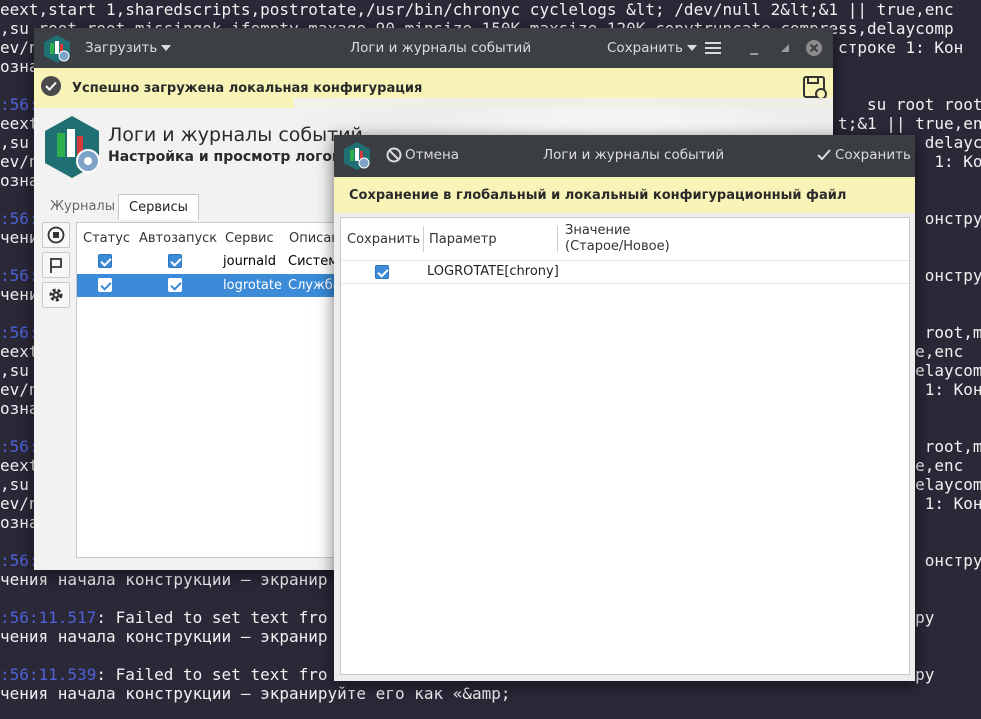 The width and height of the screenshot is (981, 719). Describe the element at coordinates (493, 271) in the screenshot. I see `param-name: LOGROTATE[chrony]` at that location.